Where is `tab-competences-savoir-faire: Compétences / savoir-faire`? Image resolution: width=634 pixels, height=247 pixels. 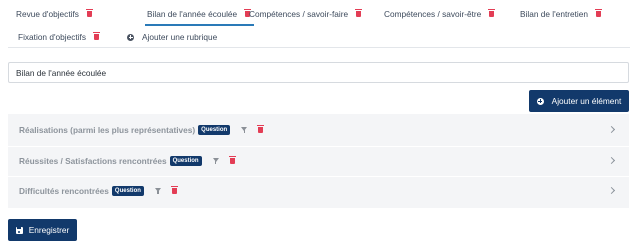
tab-competences-savoir-faire: Compétences / savoir-faire is located at coordinates (306, 14).